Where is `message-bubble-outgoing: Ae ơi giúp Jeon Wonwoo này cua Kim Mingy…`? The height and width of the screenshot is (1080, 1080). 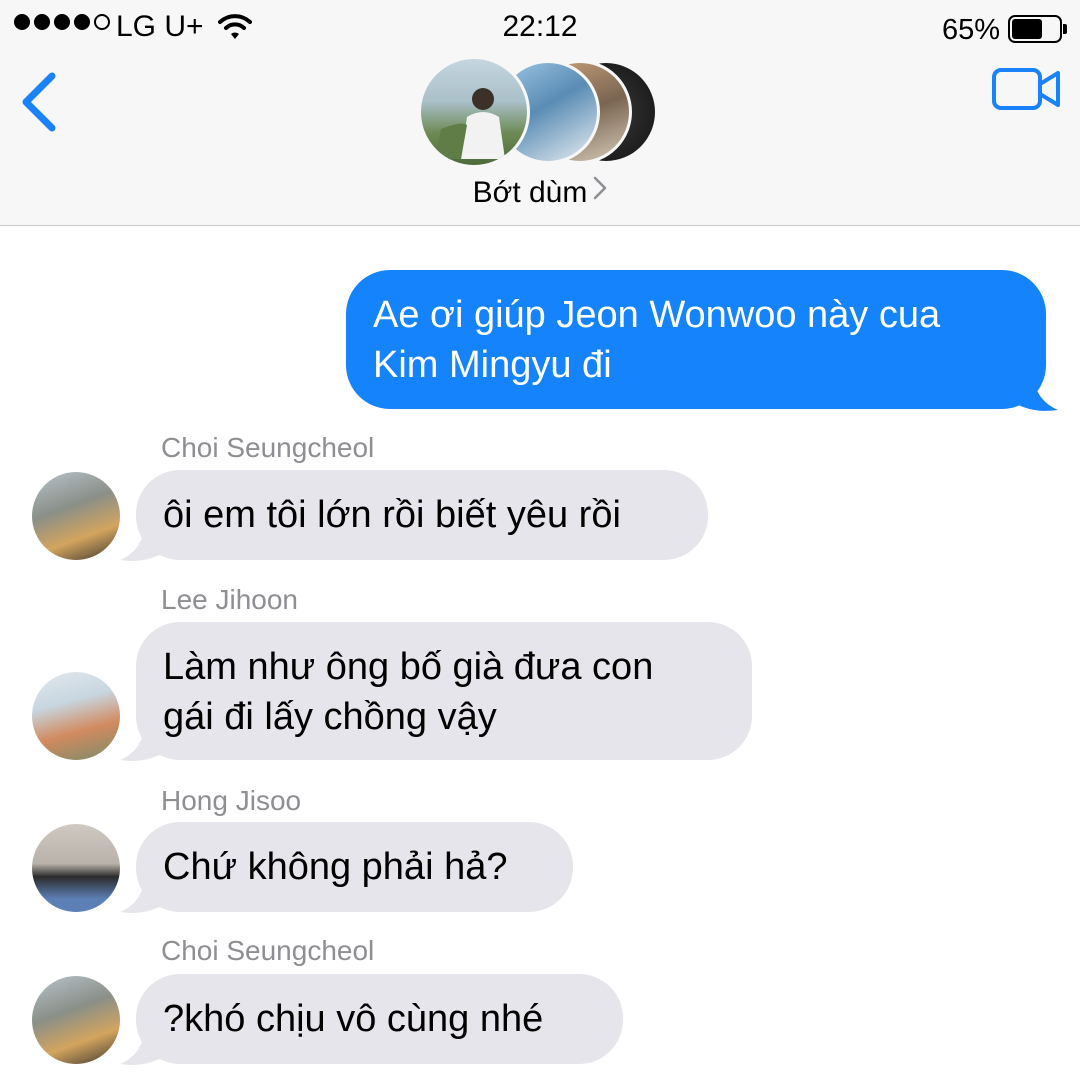
message-bubble-outgoing: Ae ơi giúp Jeon Wonwoo này cua Kim Mingy… is located at coordinates (696, 339).